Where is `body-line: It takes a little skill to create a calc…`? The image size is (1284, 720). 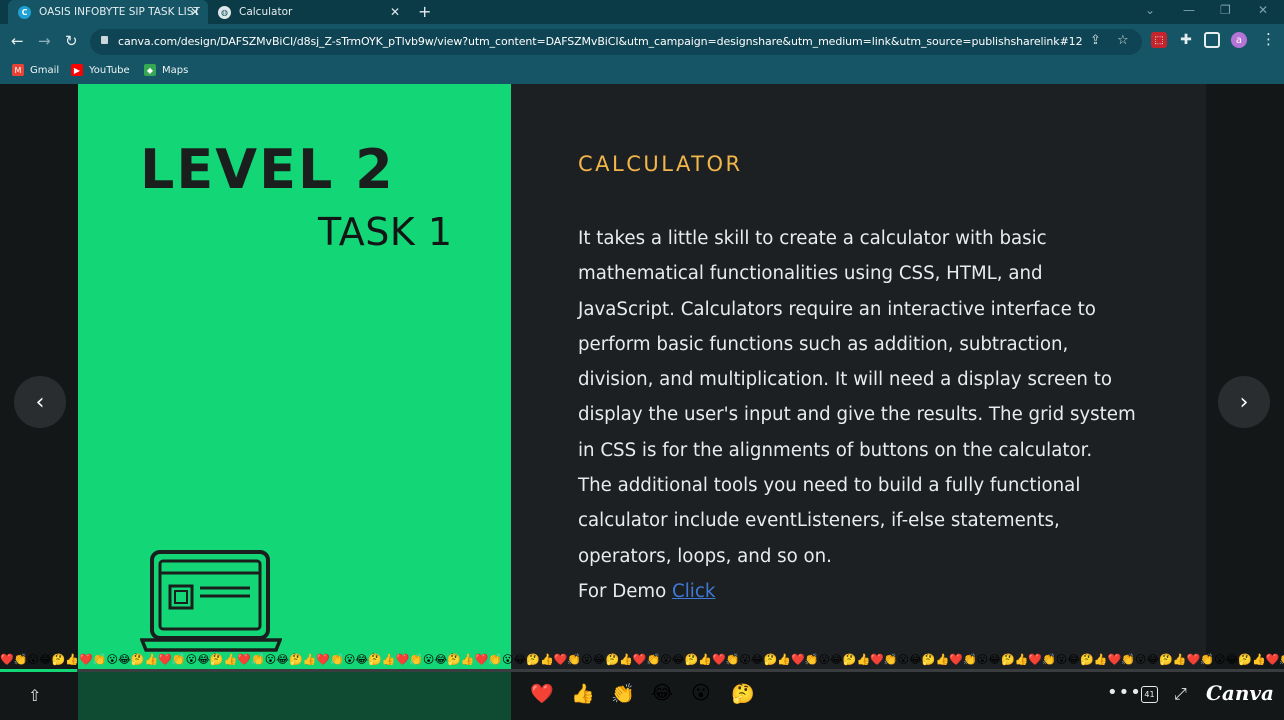
body-line: It takes a little skill to create a calc… is located at coordinates (812, 238).